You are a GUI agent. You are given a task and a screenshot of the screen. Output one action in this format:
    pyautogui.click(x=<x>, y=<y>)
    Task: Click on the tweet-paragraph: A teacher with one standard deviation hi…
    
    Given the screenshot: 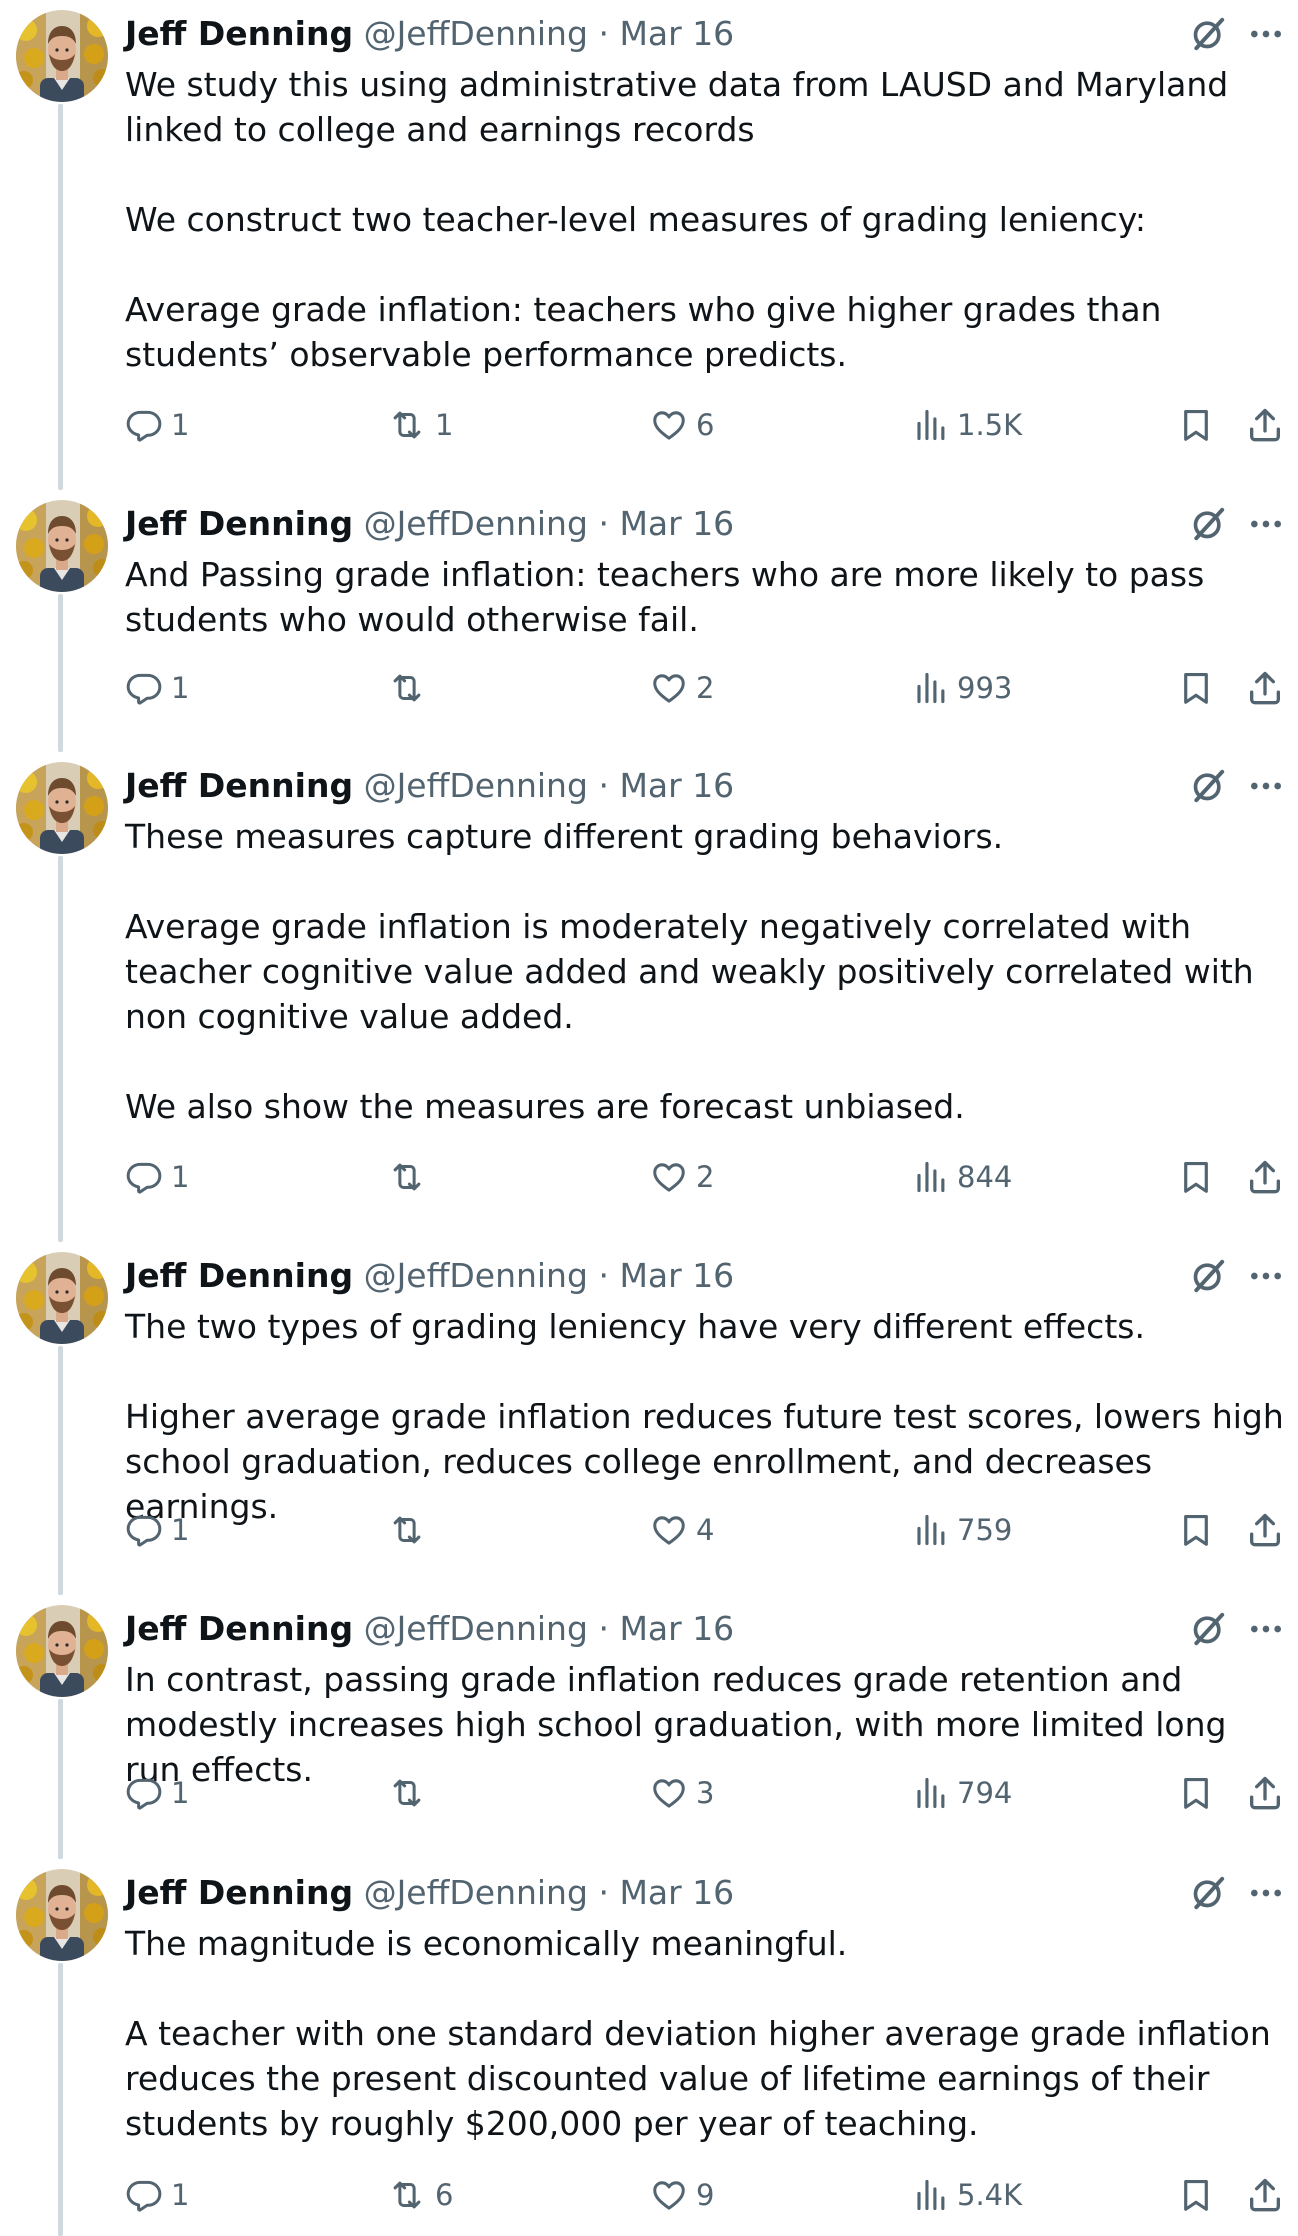 What is the action you would take?
    pyautogui.click(x=698, y=2078)
    